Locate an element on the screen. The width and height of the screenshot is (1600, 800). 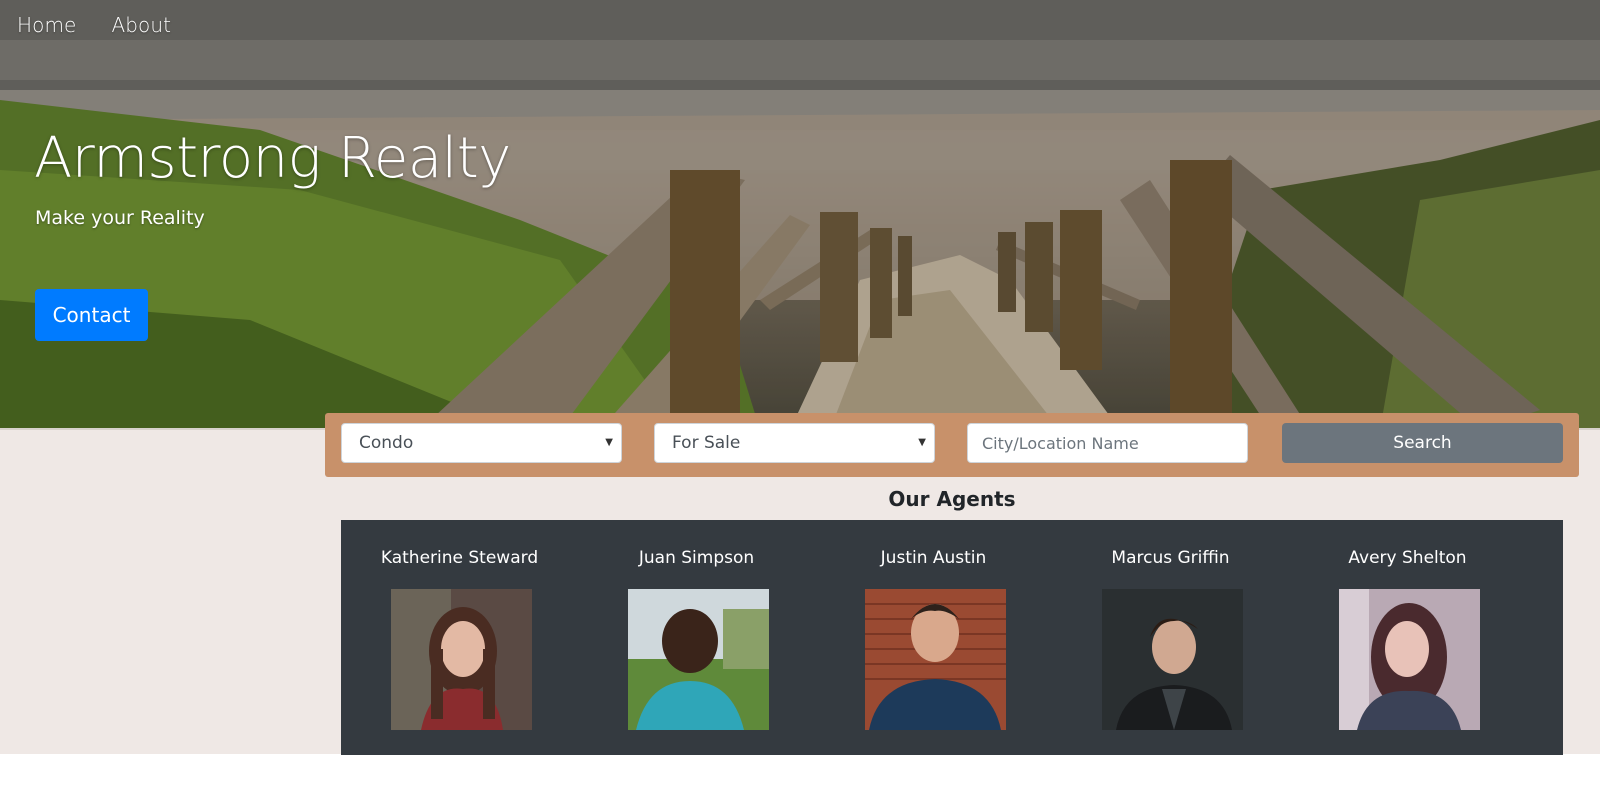
agent-card: Katherine Steward is located at coordinates (459, 625).